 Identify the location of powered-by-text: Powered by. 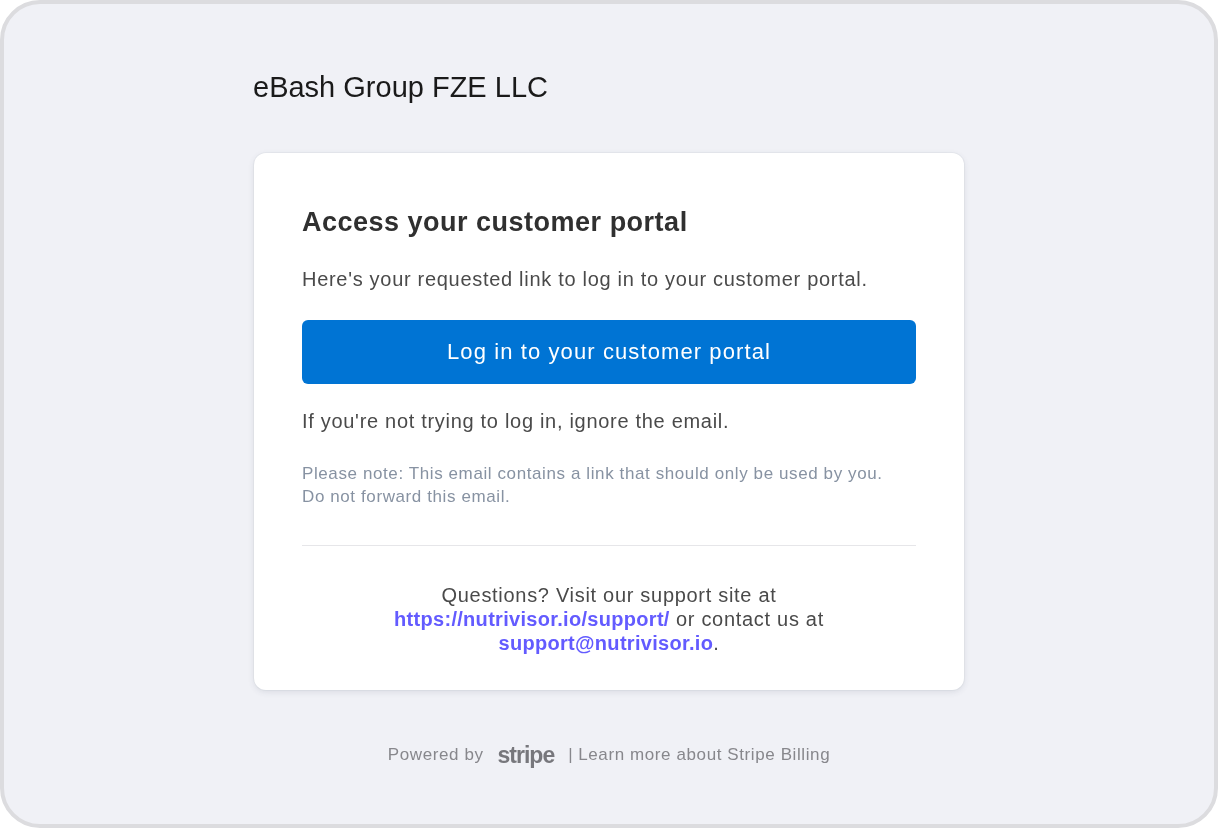
(435, 755).